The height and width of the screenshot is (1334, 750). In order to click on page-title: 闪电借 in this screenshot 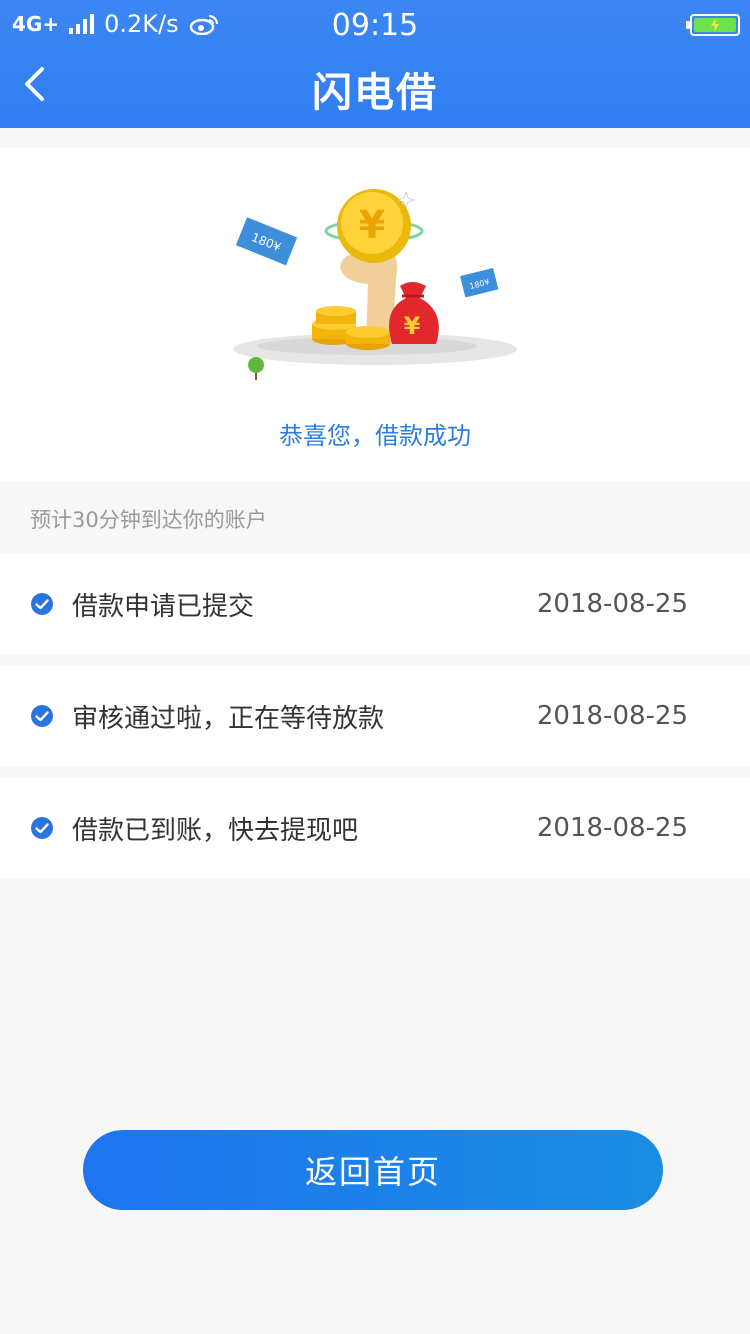, I will do `click(375, 93)`.